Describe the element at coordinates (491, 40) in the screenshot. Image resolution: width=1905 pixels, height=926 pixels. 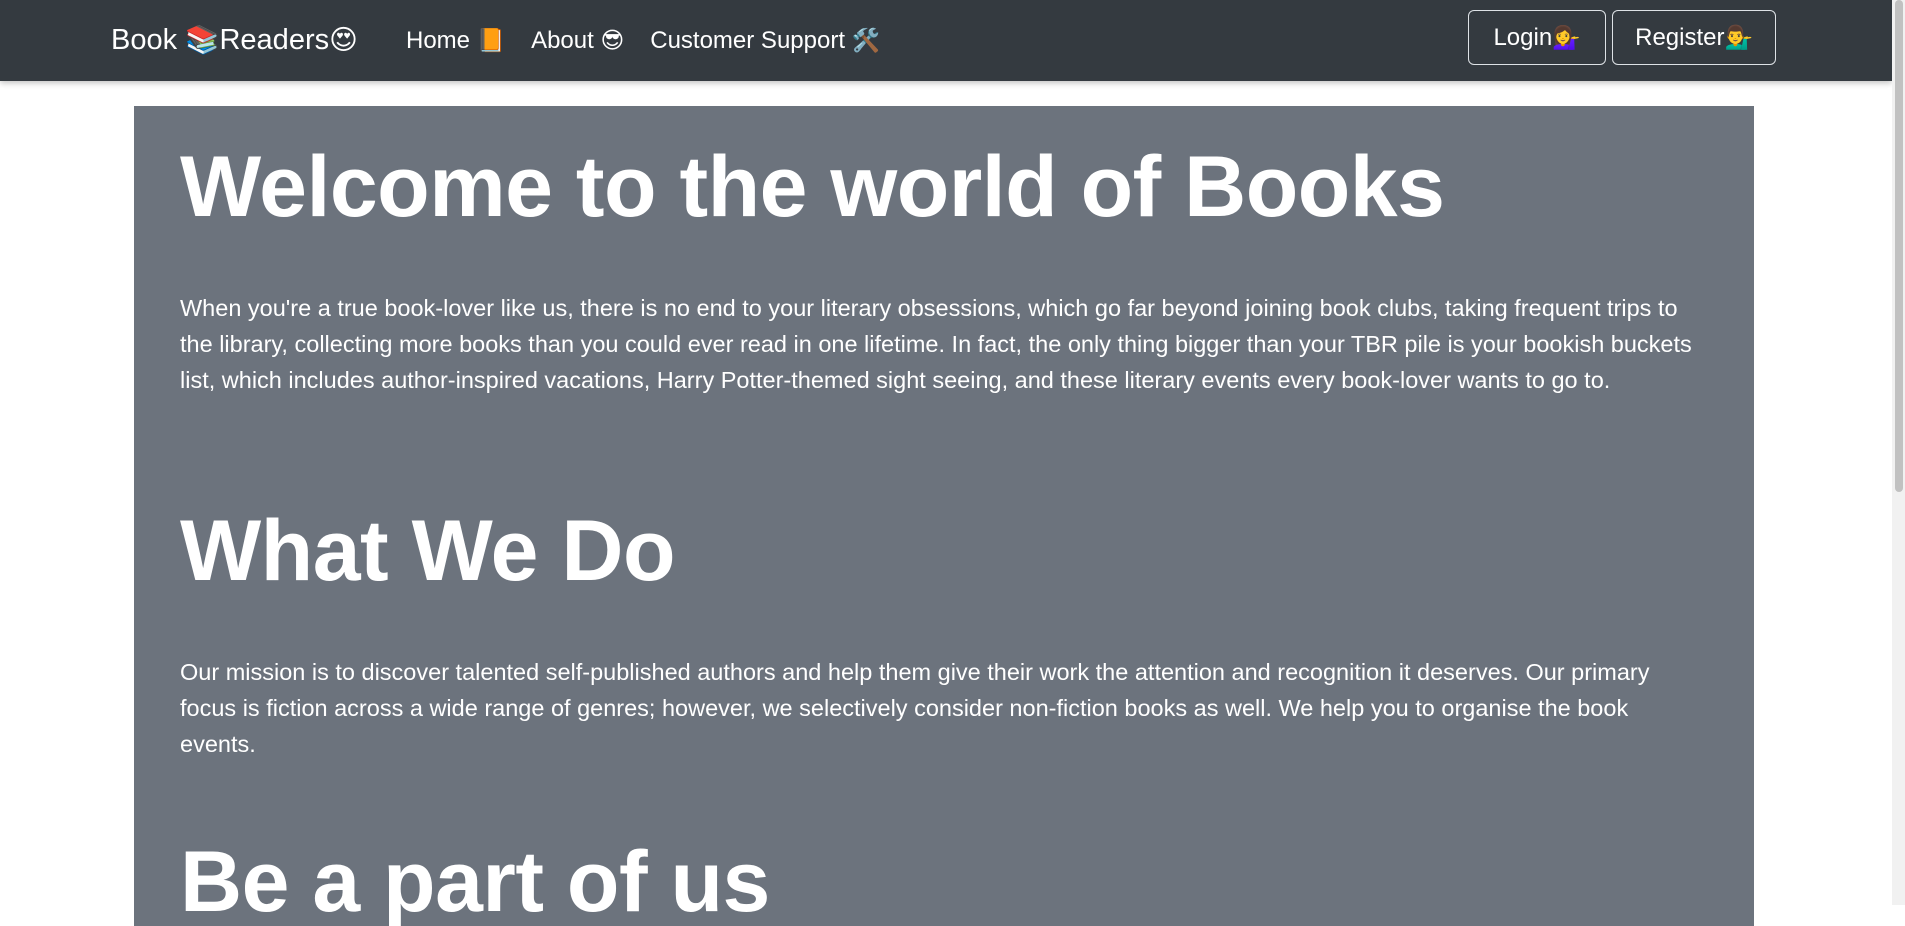
I see `orange-book-icon: 📙` at that location.